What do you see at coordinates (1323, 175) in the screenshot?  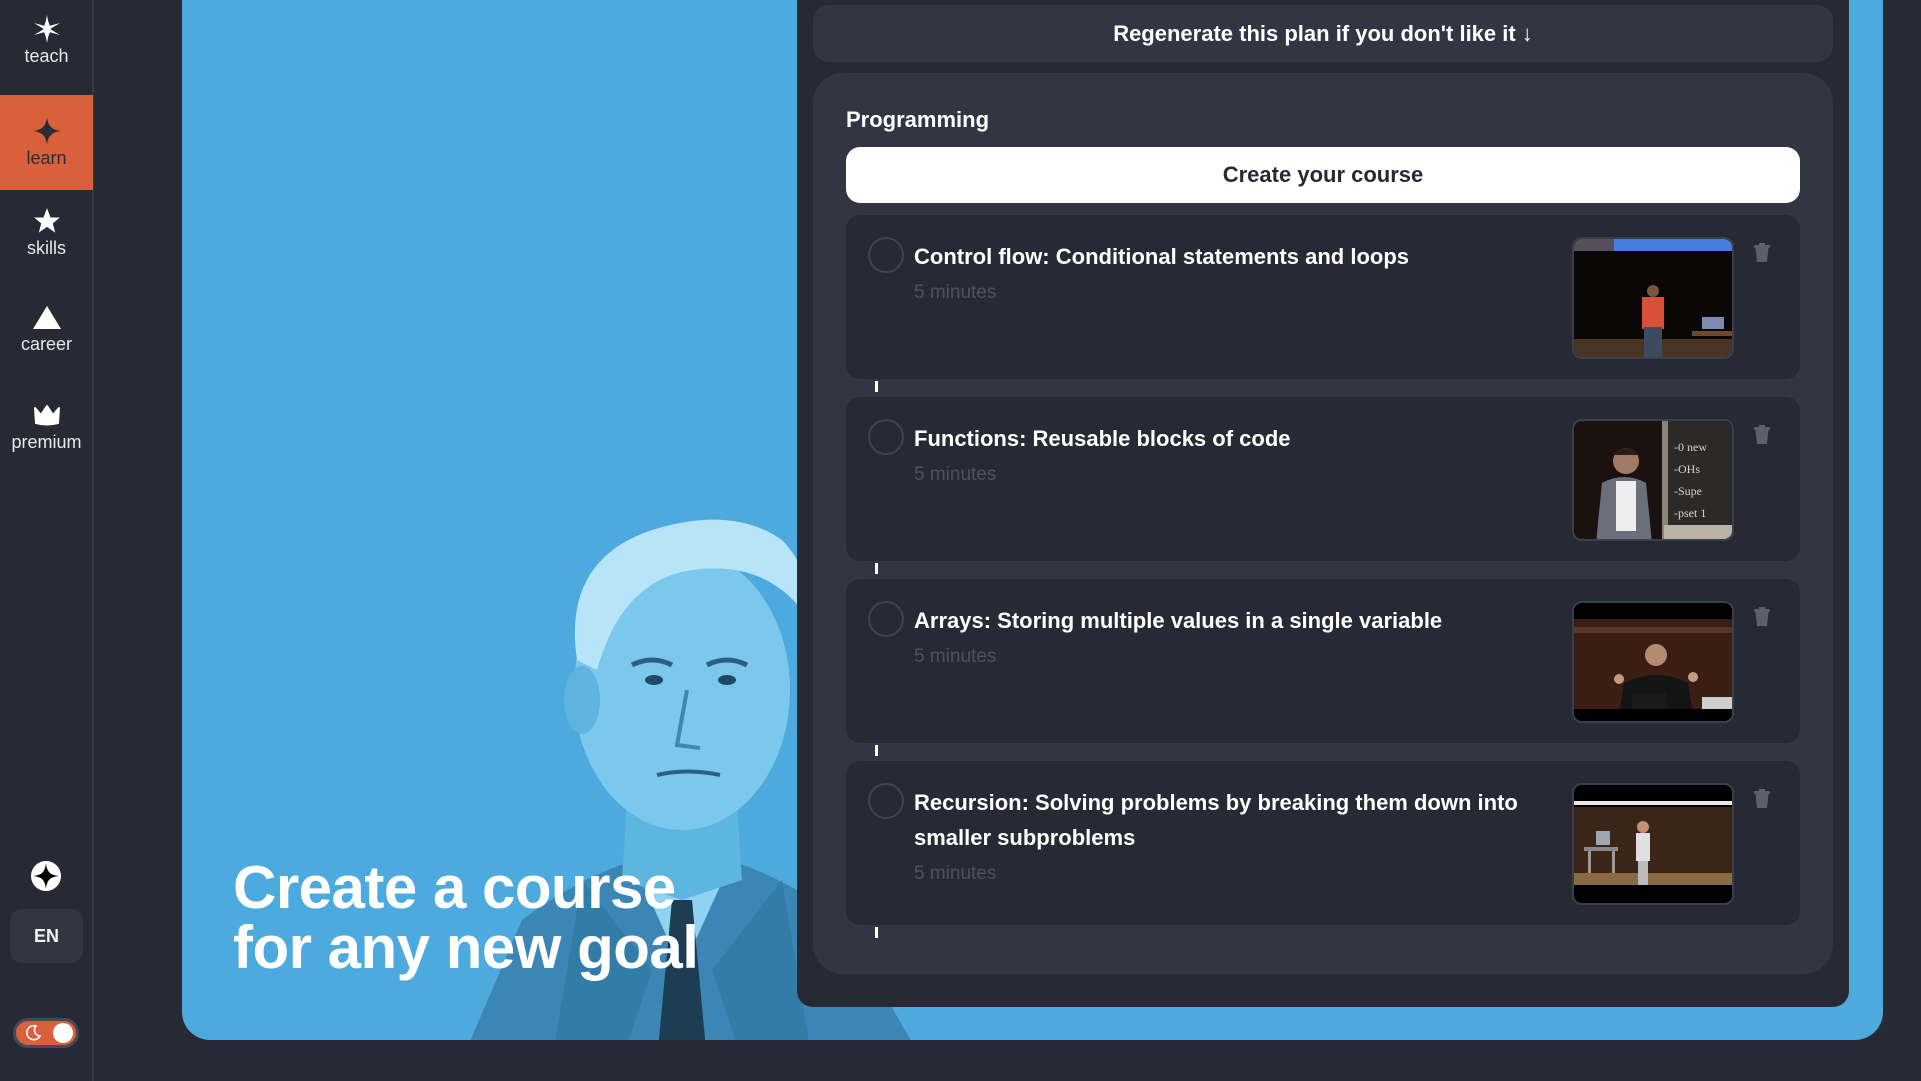 I see `create-course-button: Create your course` at bounding box center [1323, 175].